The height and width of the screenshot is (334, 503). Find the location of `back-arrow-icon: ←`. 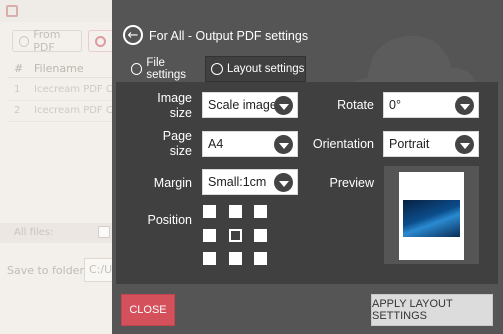

back-arrow-icon: ← is located at coordinates (133, 35).